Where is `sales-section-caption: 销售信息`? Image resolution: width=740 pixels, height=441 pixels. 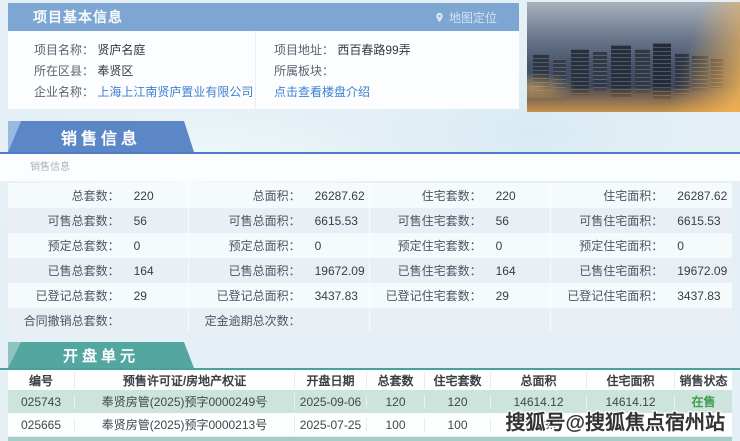 sales-section-caption: 销售信息 is located at coordinates (370, 167).